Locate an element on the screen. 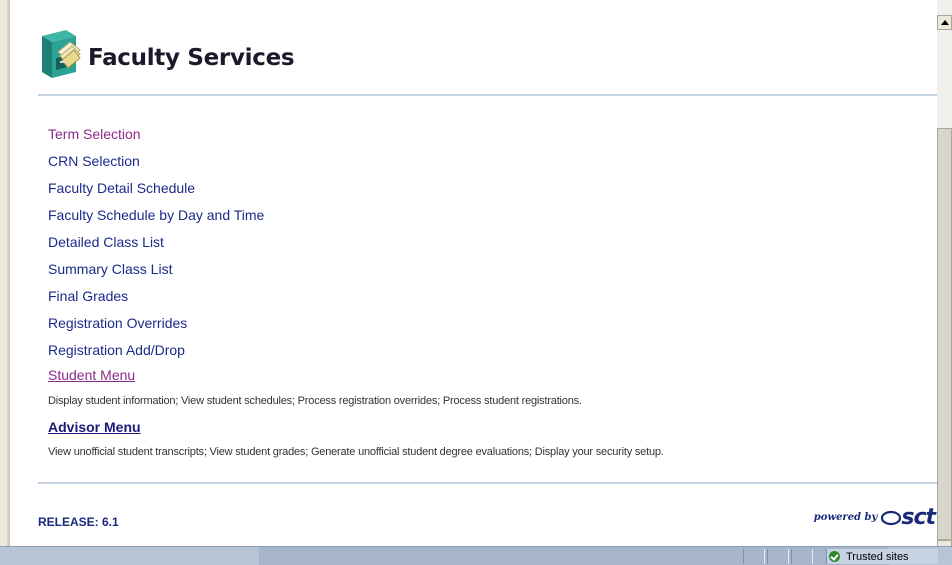 This screenshot has height=565, width=952. registration-overrides-link: Registration Overrides is located at coordinates (117, 323).